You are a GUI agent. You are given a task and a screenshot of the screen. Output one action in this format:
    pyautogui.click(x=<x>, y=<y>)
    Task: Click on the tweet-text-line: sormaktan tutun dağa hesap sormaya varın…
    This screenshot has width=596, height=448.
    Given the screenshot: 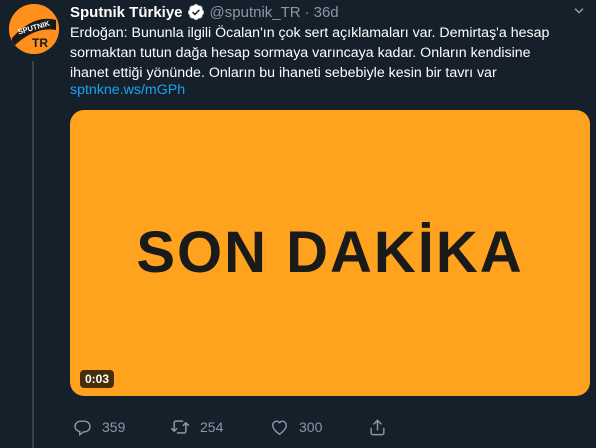 What is the action you would take?
    pyautogui.click(x=300, y=53)
    